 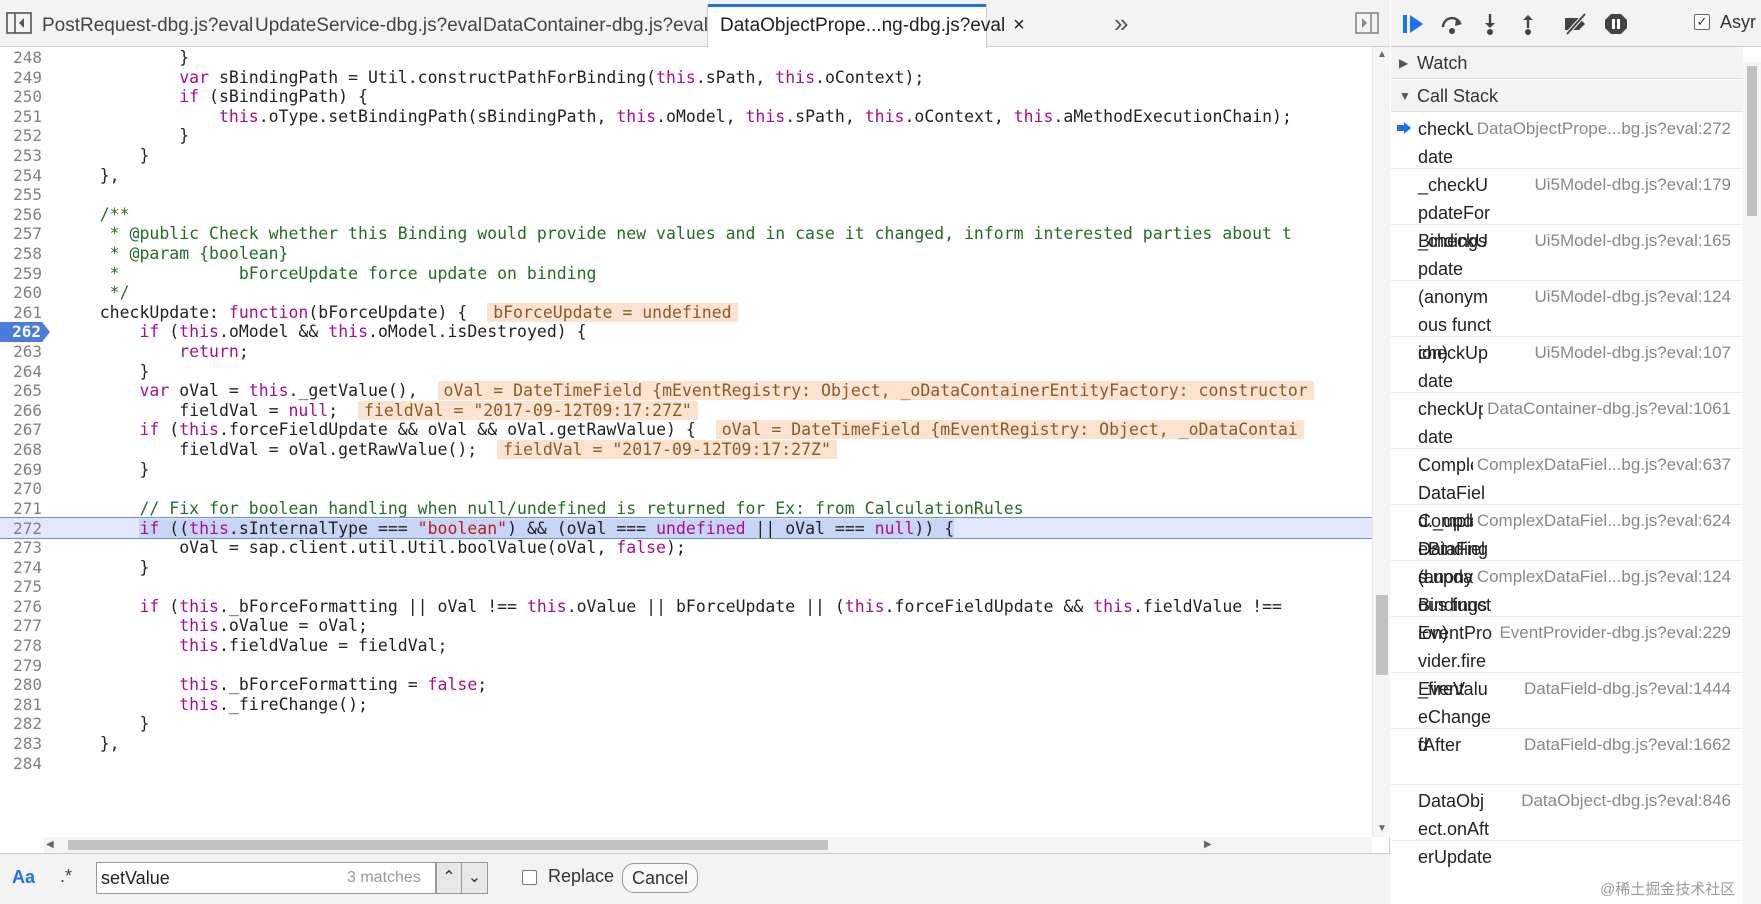 What do you see at coordinates (1668, 889) in the screenshot?
I see `watermark: @稀土掘金技术社区` at bounding box center [1668, 889].